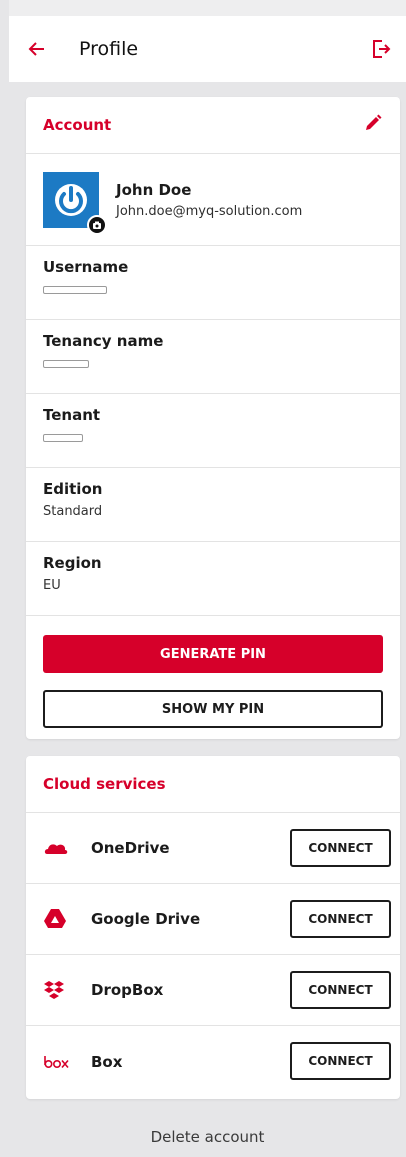  I want to click on field-edition: Edition Standard, so click(213, 505).